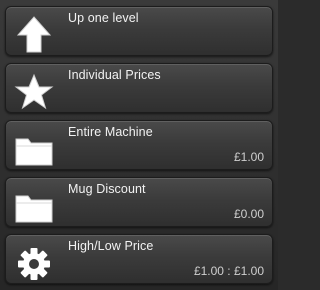 The width and height of the screenshot is (320, 290). What do you see at coordinates (139, 88) in the screenshot?
I see `menu-item-individual-prices: Individual Prices` at bounding box center [139, 88].